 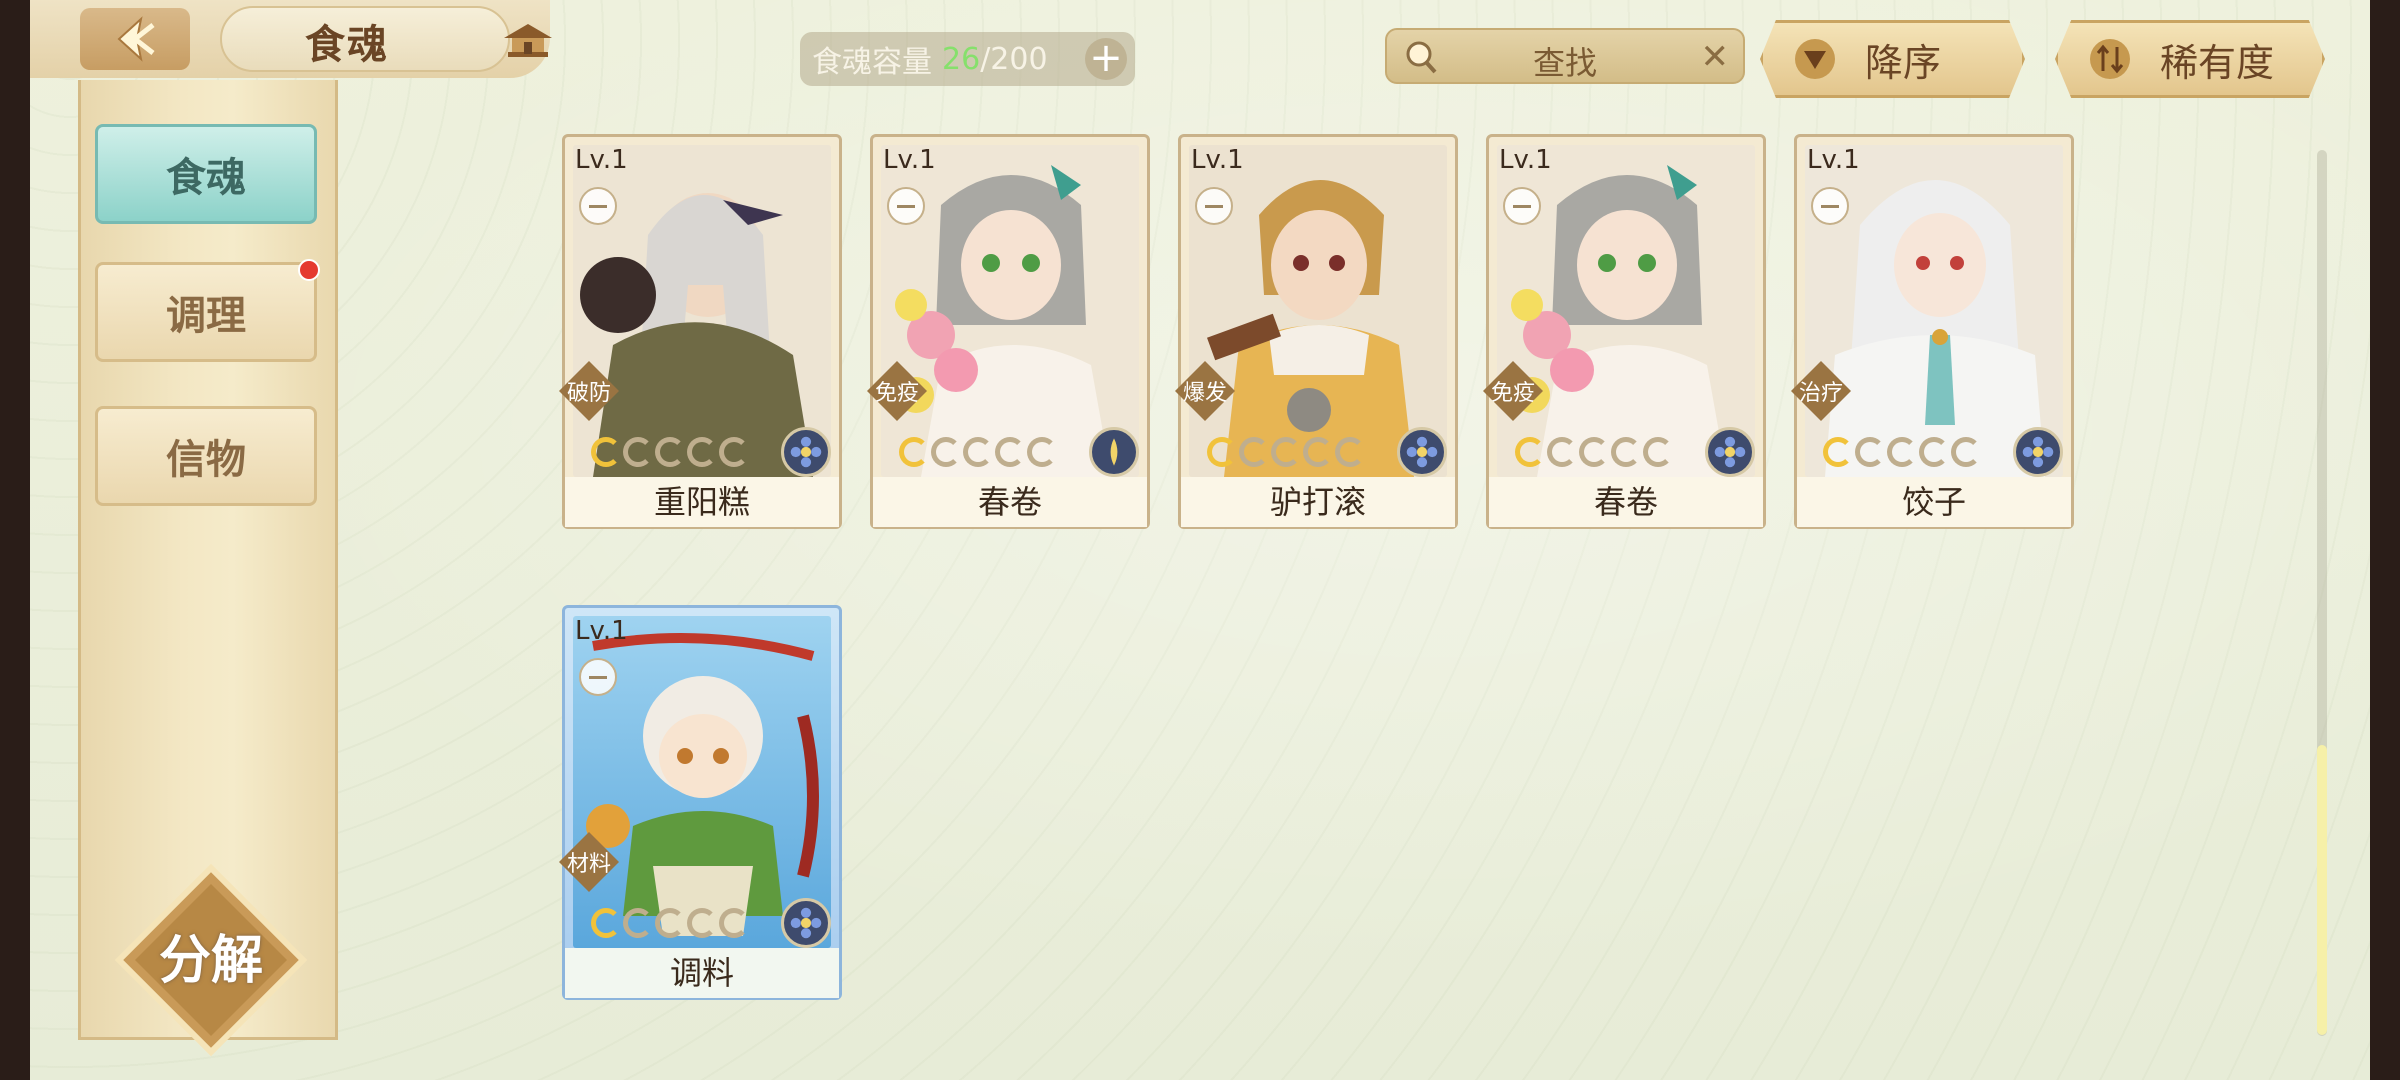 What do you see at coordinates (1014, 59) in the screenshot?
I see `capacity-total: /200` at bounding box center [1014, 59].